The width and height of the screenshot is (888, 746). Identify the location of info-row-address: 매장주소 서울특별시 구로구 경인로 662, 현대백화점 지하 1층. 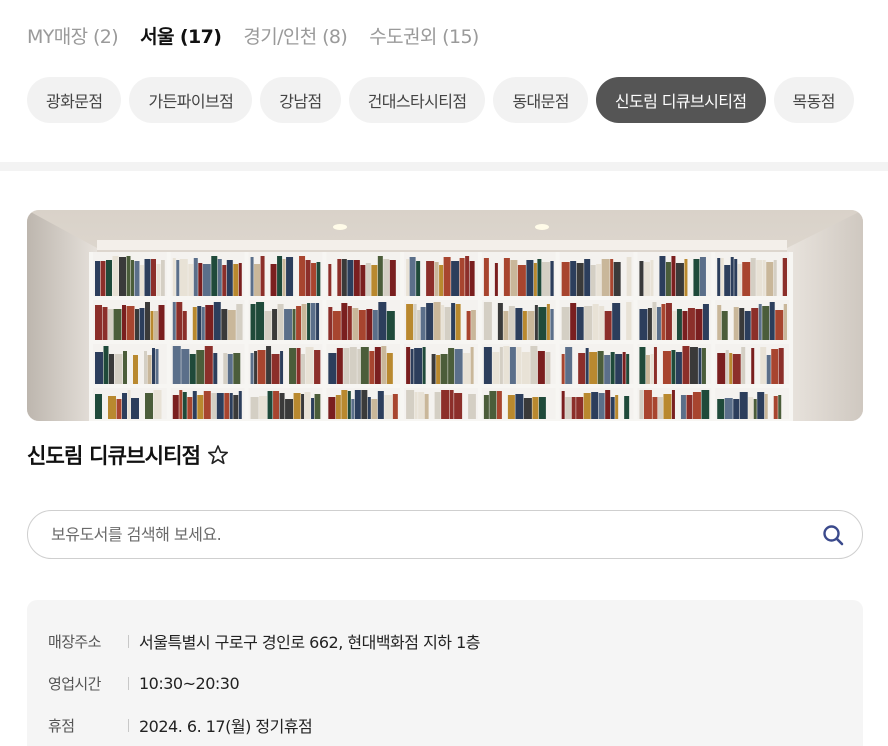
(445, 641).